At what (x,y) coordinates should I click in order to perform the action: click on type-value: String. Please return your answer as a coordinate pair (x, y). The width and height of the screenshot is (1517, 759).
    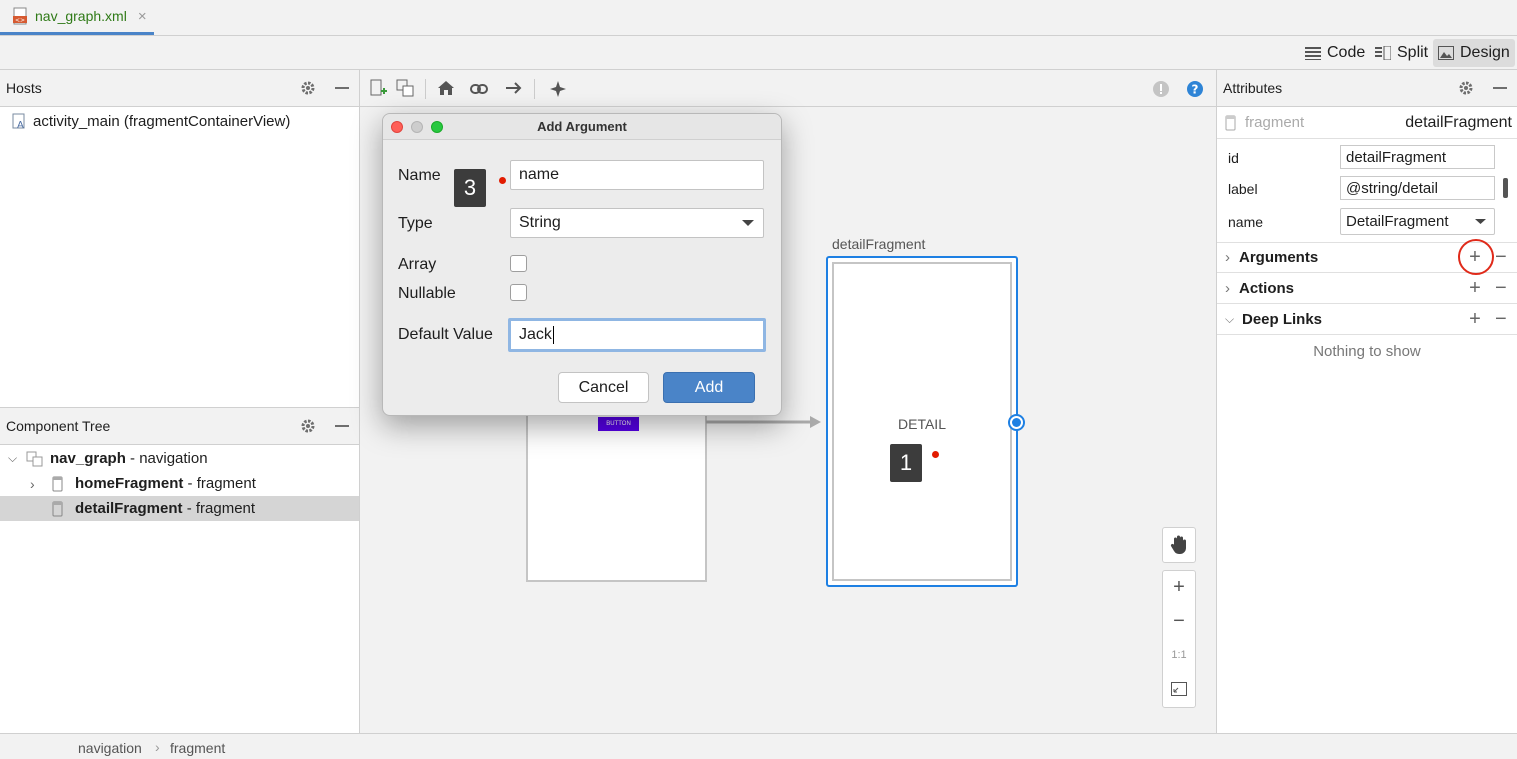
    Looking at the image, I should click on (540, 222).